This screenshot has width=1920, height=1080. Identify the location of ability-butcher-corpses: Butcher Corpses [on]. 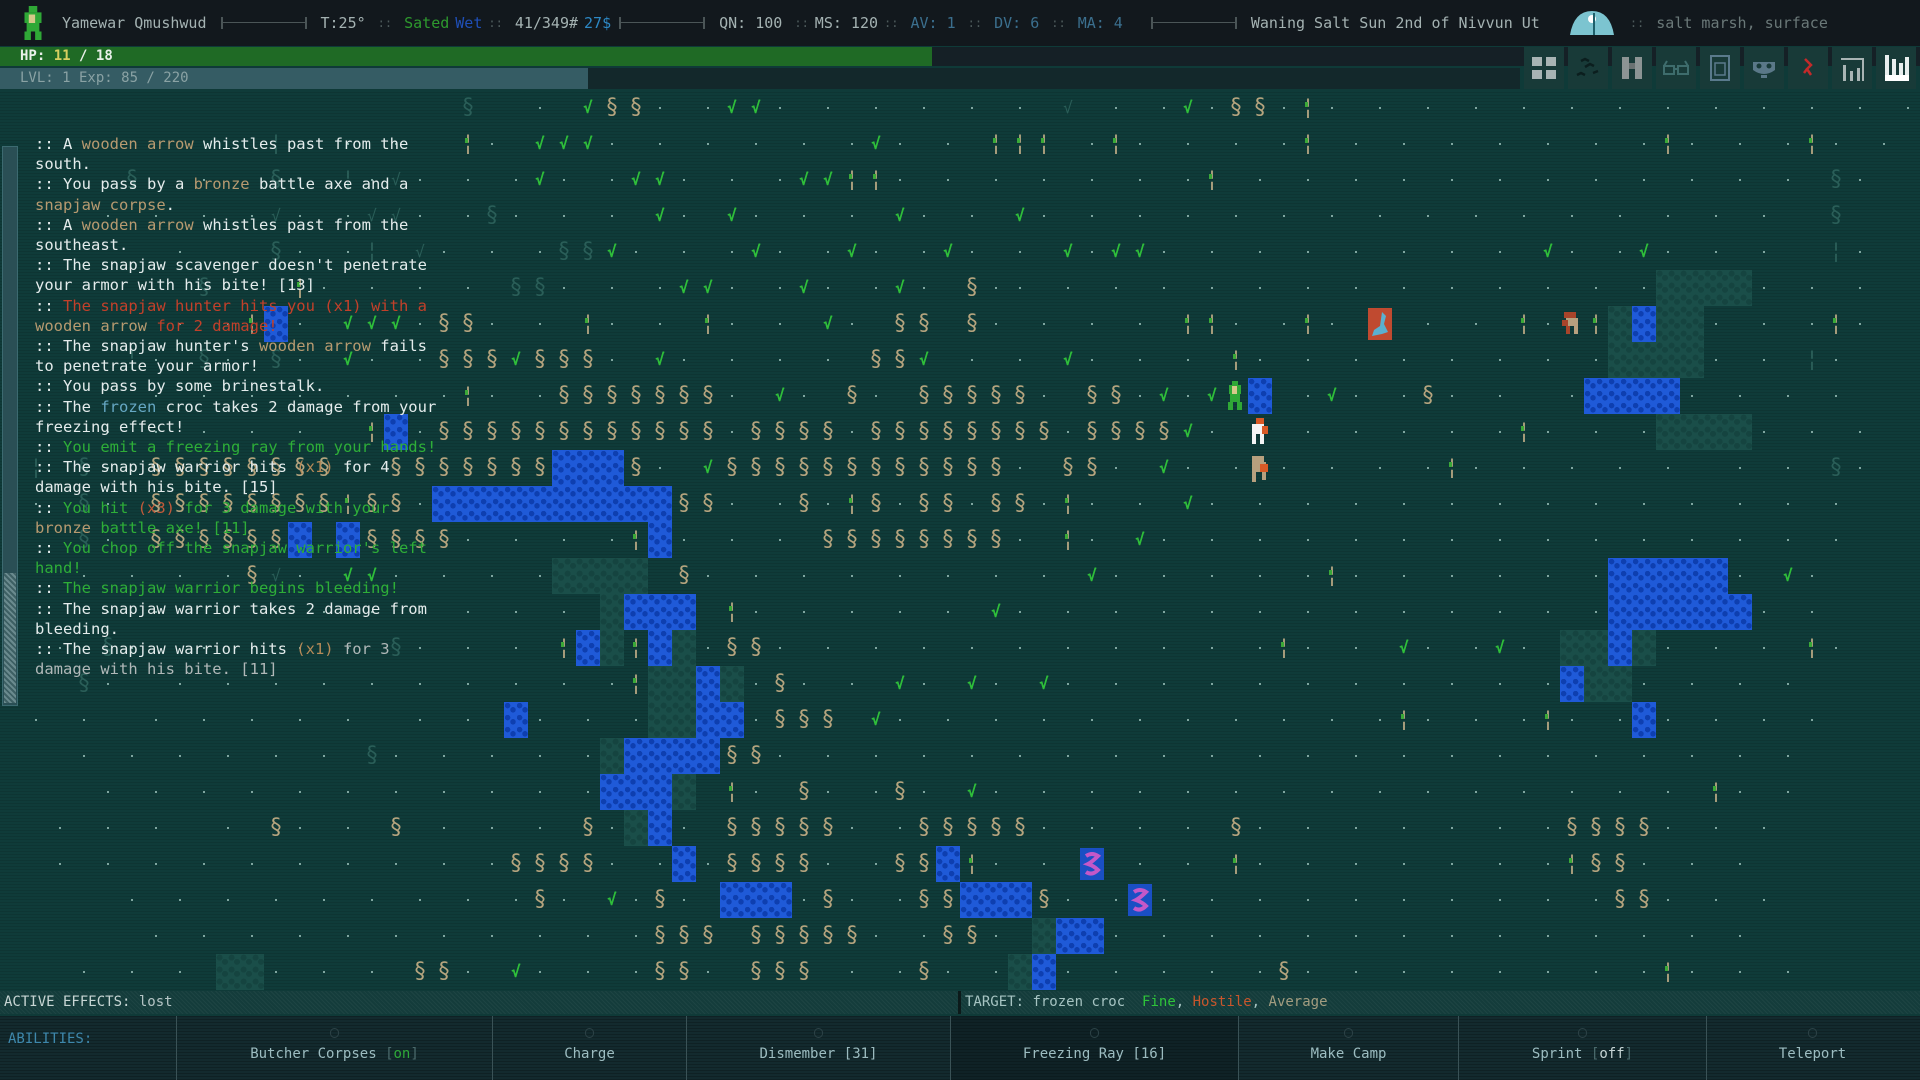
(334, 1048).